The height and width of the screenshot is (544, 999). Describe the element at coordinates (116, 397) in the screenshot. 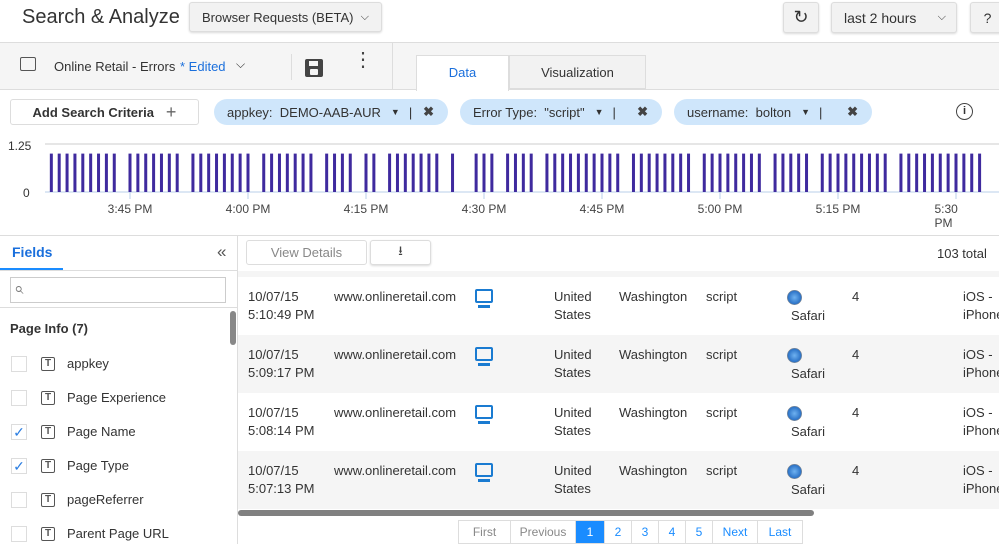

I see `field-label: Page Experience` at that location.